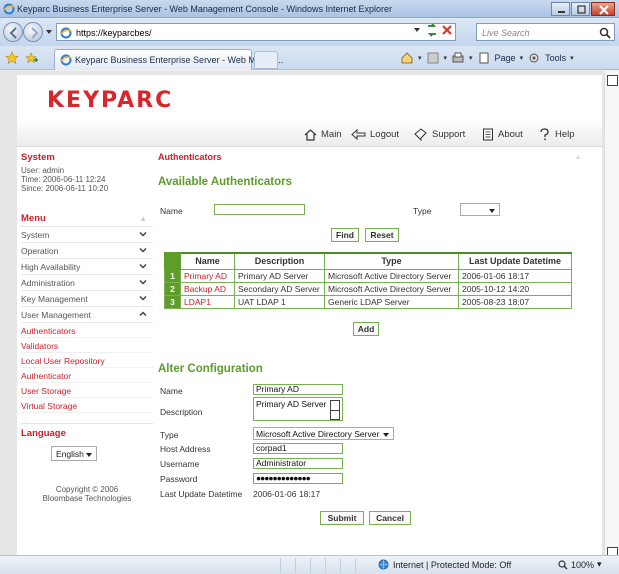  Describe the element at coordinates (560, 9) in the screenshot. I see `minimize-button` at that location.